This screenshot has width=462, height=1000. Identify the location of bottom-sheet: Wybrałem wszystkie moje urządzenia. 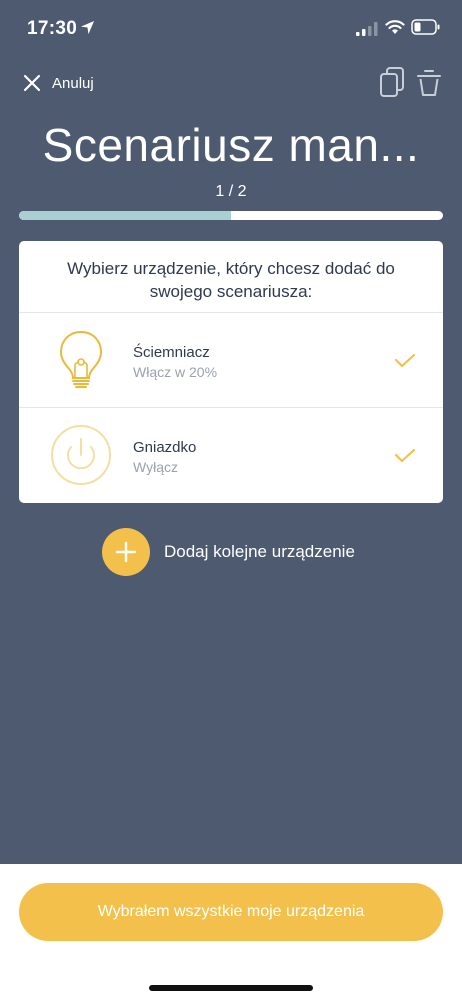
(231, 932).